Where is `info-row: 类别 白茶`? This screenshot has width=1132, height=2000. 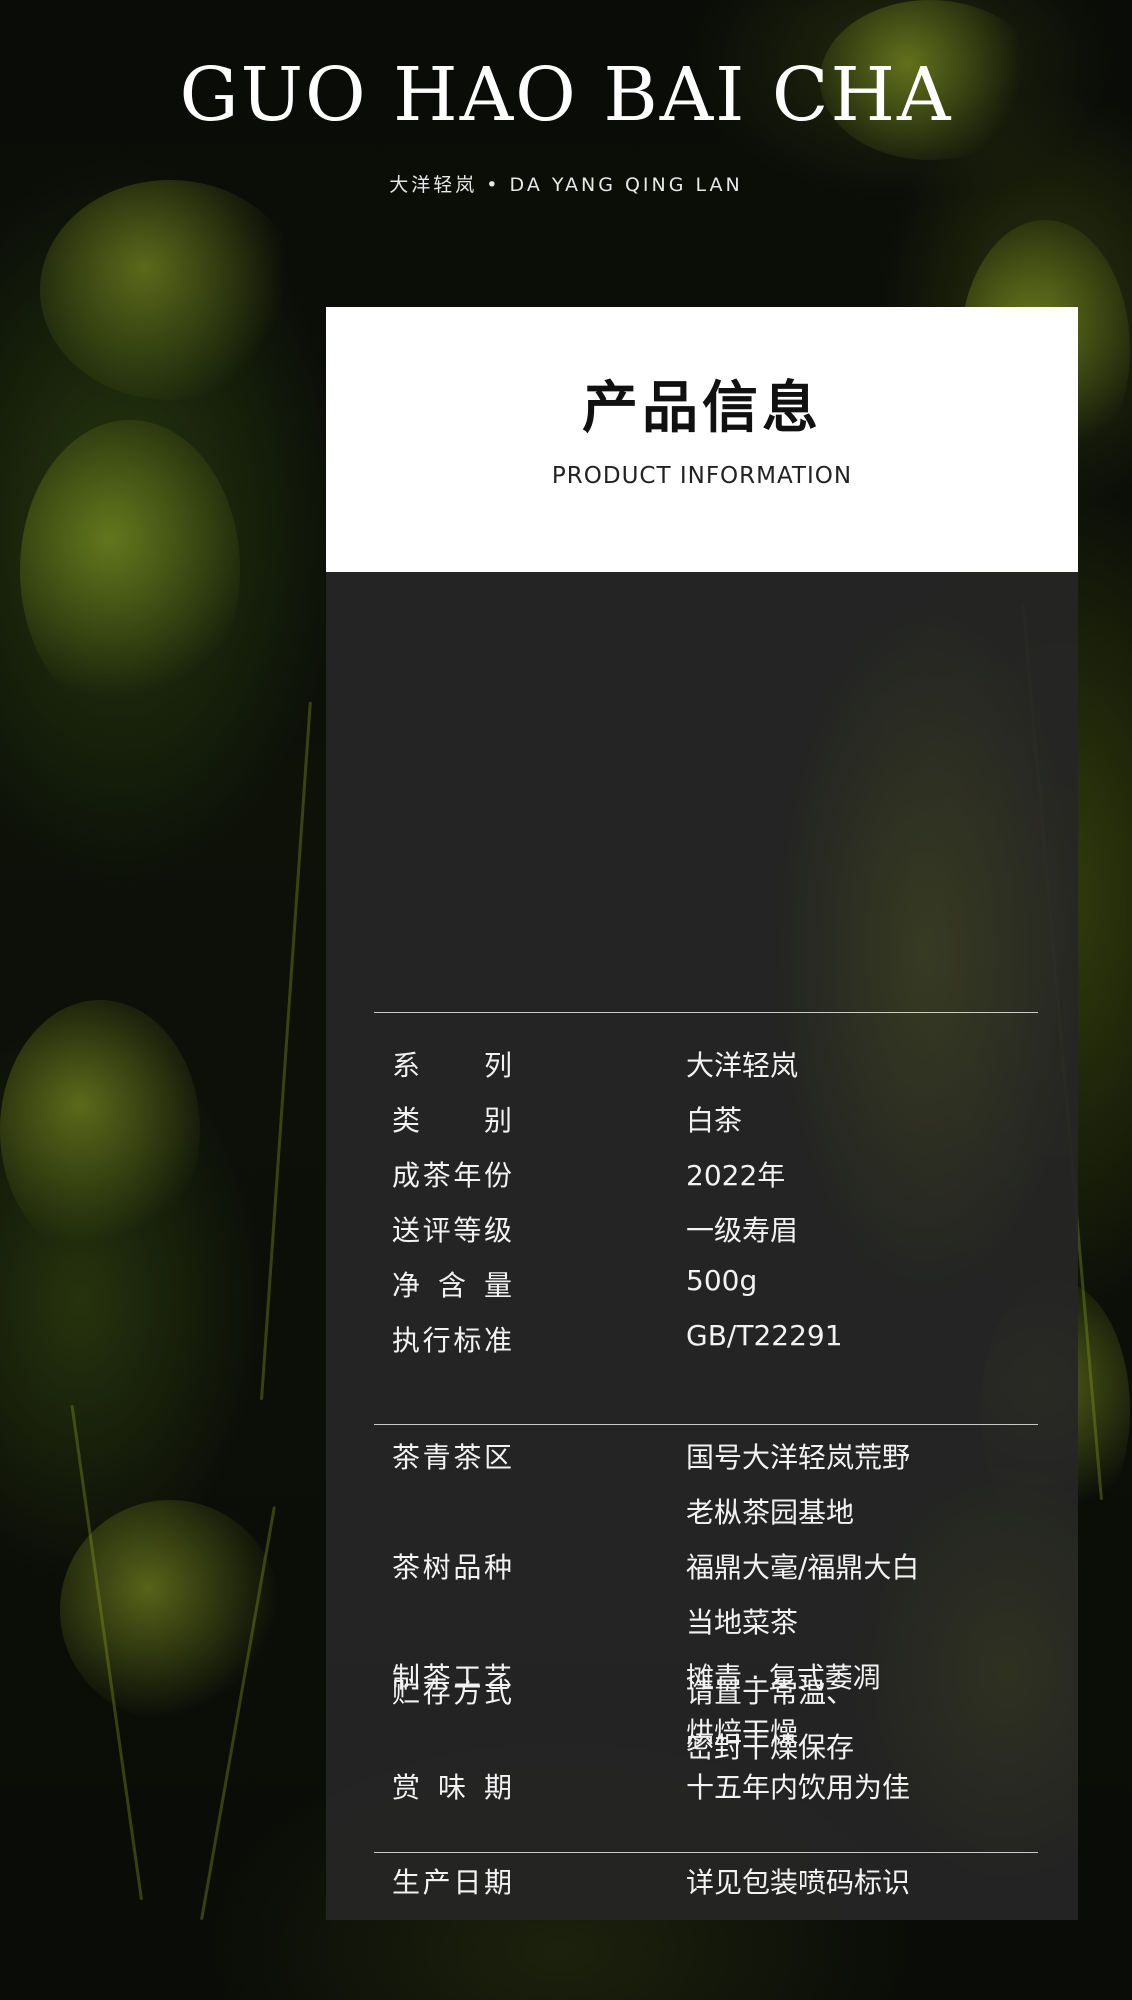 info-row: 类别 白茶 is located at coordinates (712, 1119).